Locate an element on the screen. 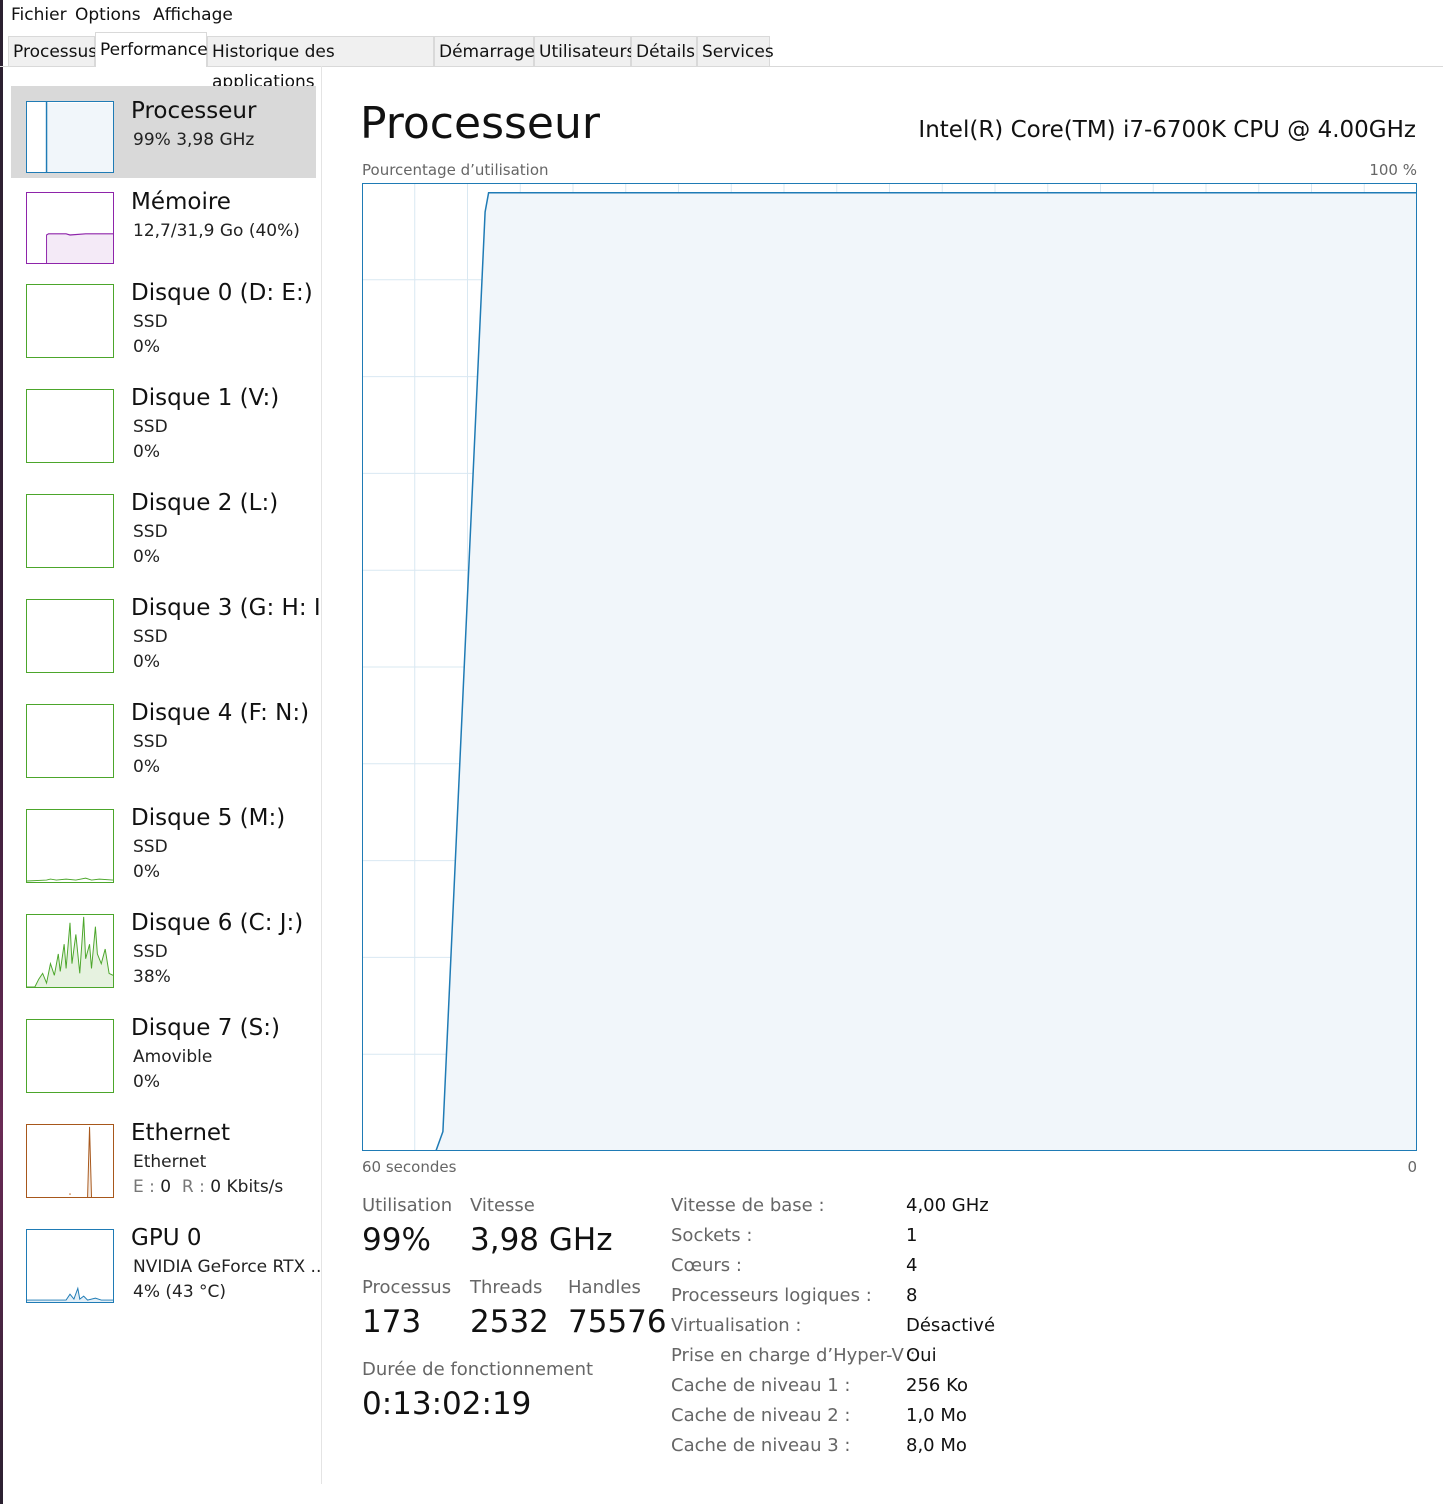 The image size is (1443, 1504). detail-value: Désactivé is located at coordinates (951, 1325).